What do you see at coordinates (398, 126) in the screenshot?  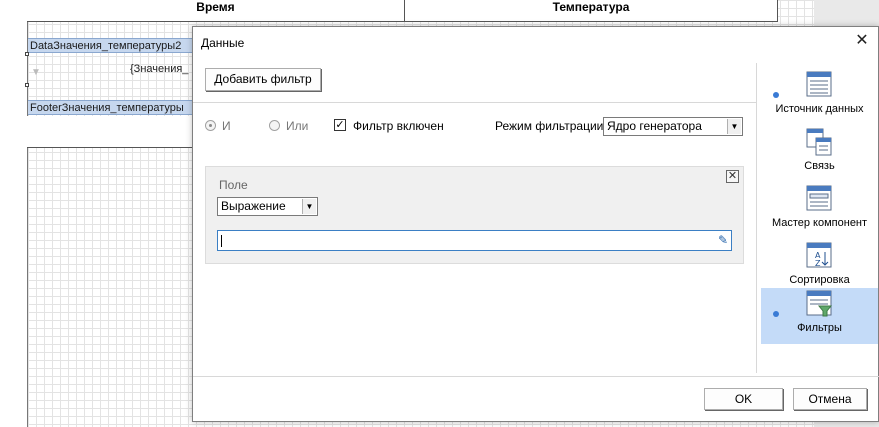 I see `filter-enabled-label: Фильтр включен` at bounding box center [398, 126].